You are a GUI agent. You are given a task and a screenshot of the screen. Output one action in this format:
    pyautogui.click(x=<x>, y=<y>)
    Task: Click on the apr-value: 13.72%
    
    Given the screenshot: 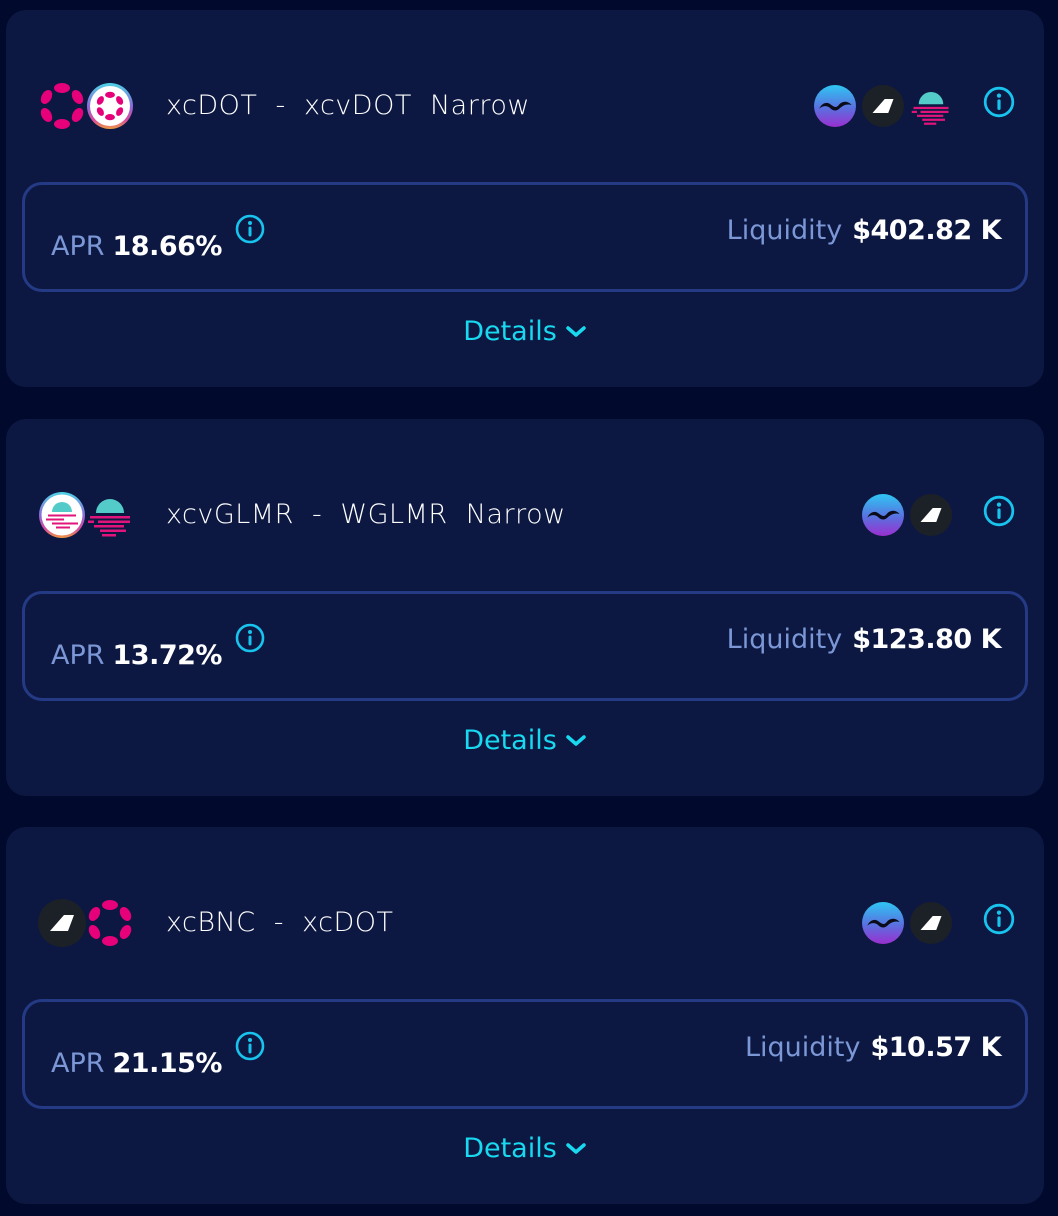 What is the action you would take?
    pyautogui.click(x=167, y=655)
    